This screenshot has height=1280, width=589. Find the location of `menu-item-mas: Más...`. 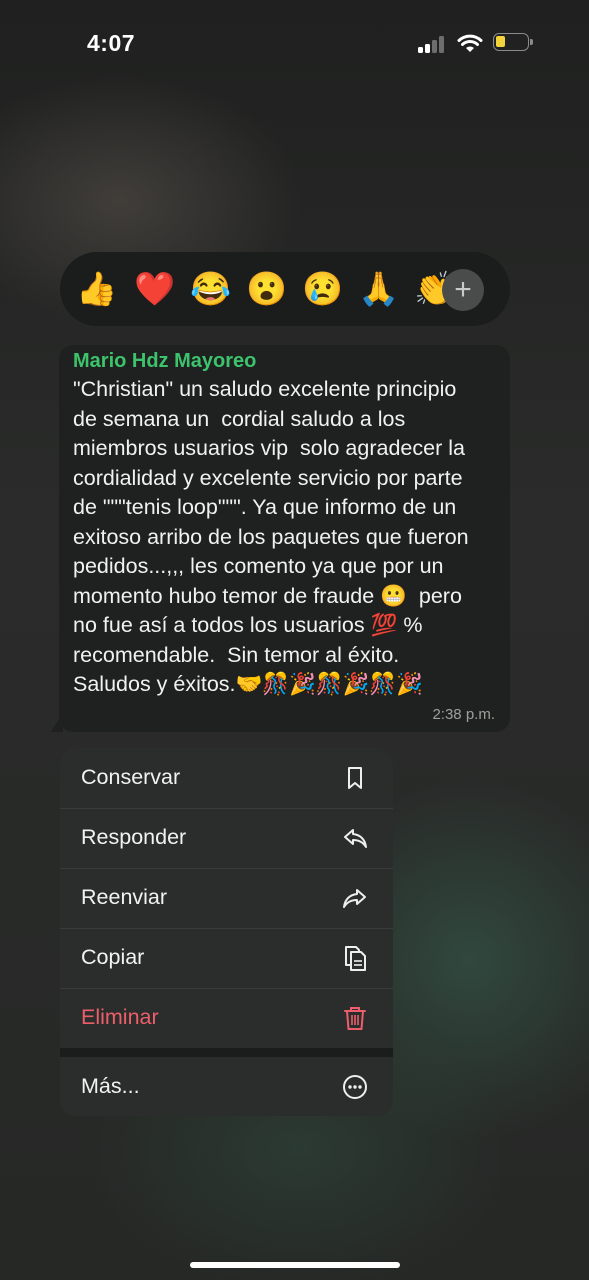

menu-item-mas: Más... is located at coordinates (226, 1086).